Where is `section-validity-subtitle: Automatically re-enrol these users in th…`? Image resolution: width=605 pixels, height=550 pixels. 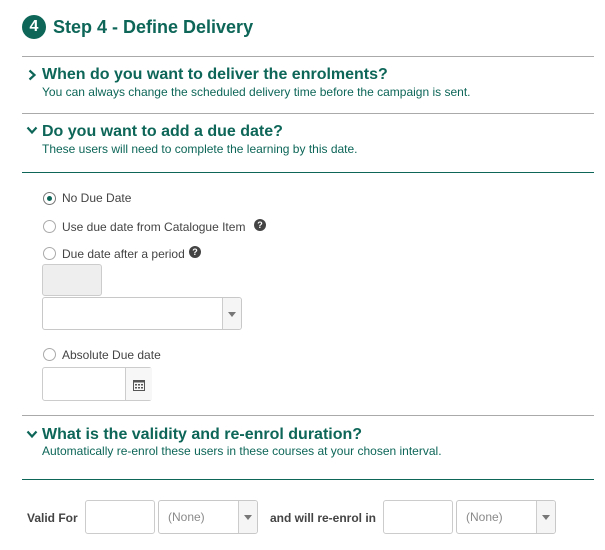
section-validity-subtitle: Automatically re-enrol these users in th… is located at coordinates (242, 451).